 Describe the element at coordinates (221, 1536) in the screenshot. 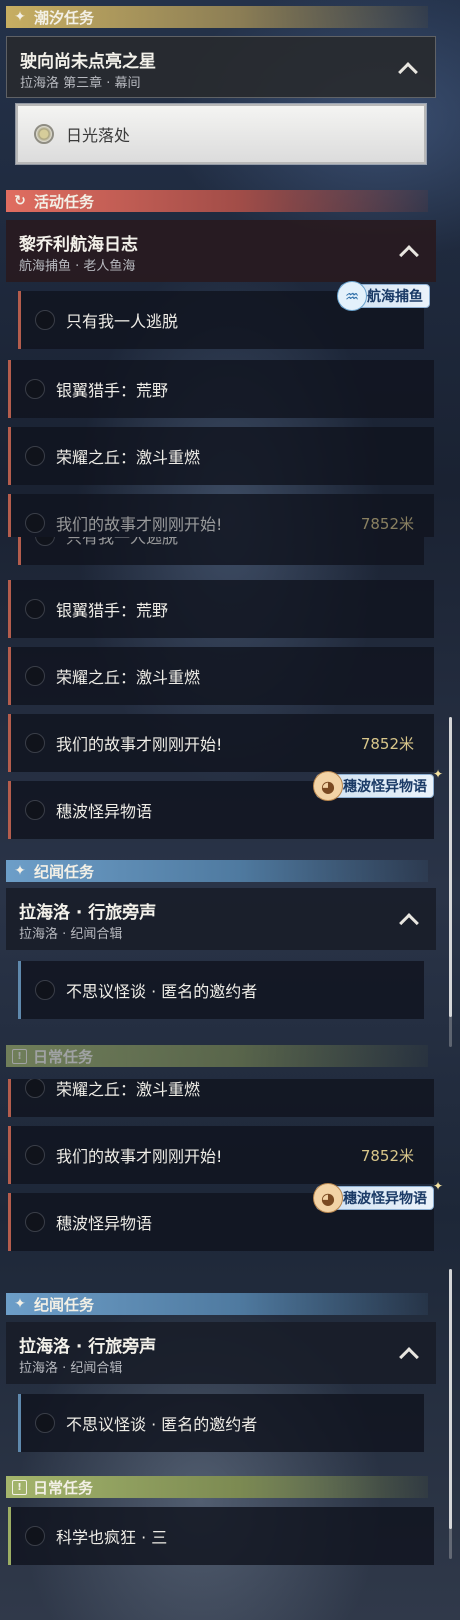

I see `quest-item-science: 科学也疯狂 · 三` at that location.